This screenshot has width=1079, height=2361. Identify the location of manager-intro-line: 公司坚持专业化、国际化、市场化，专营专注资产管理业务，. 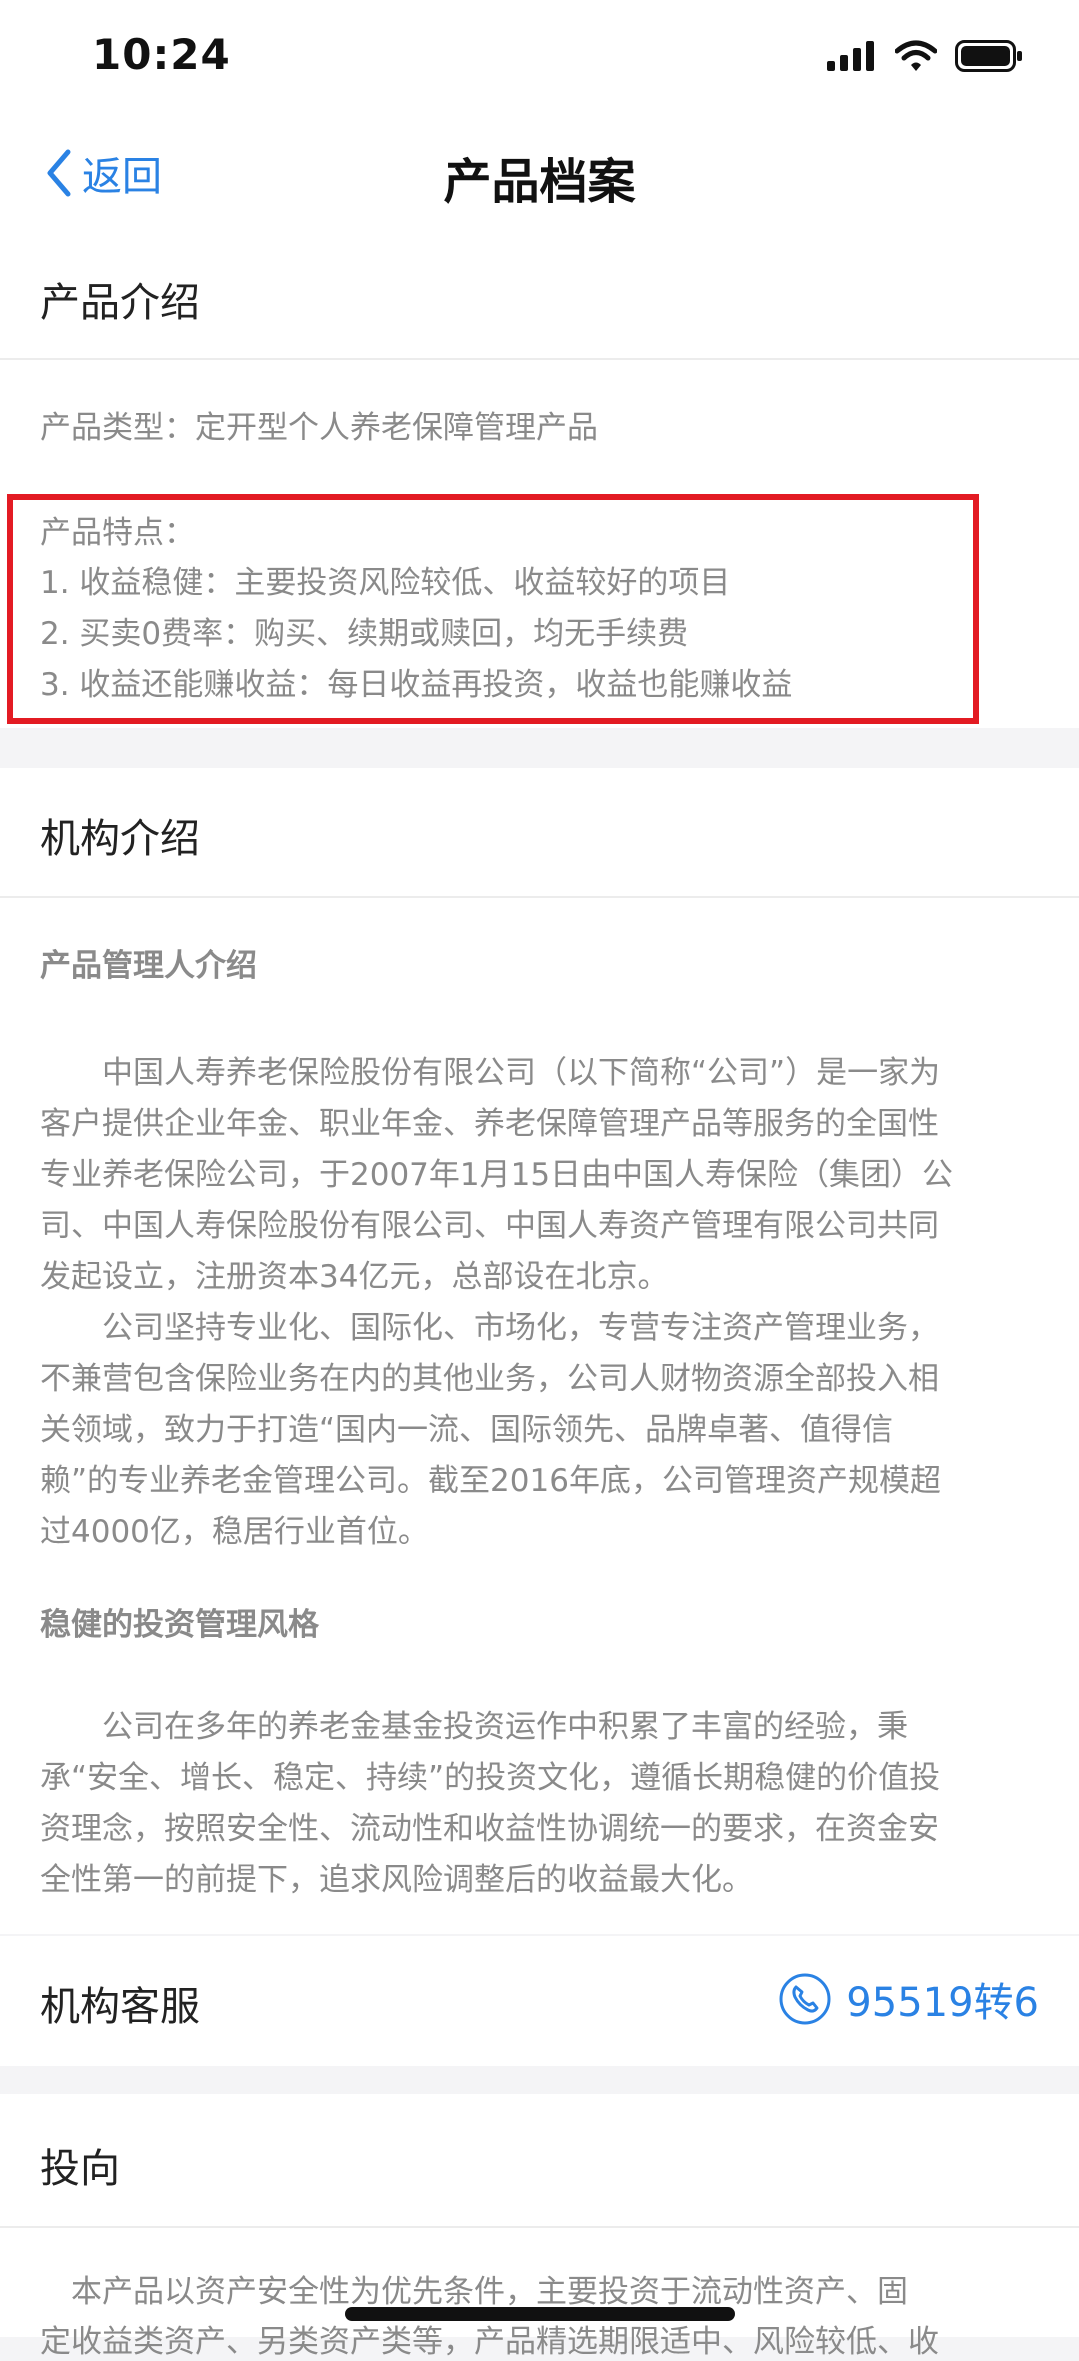
(489, 1328).